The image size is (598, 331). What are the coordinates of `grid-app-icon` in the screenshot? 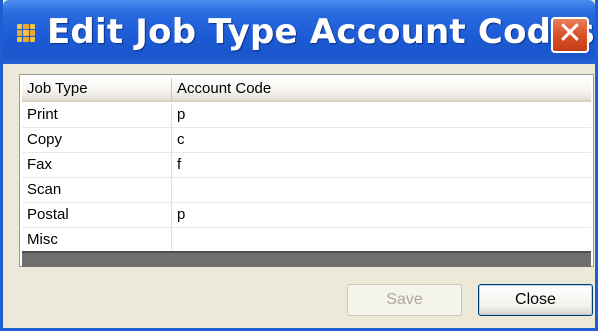 It's located at (26, 33).